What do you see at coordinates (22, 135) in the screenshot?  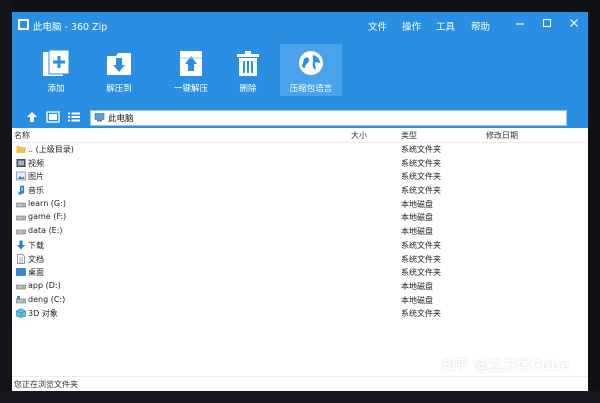 I see `column-name: 名称` at bounding box center [22, 135].